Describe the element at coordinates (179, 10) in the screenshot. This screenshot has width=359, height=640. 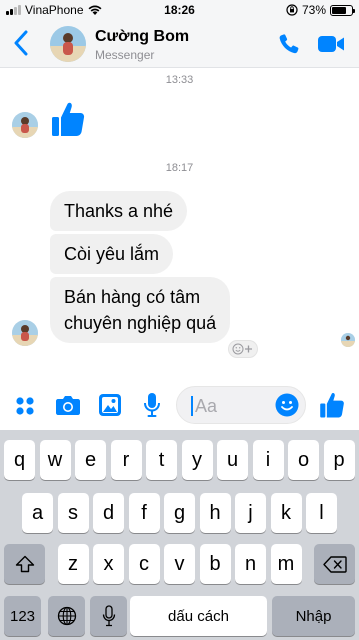
I see `status-bar: VinaPhone 18:26 73%` at that location.